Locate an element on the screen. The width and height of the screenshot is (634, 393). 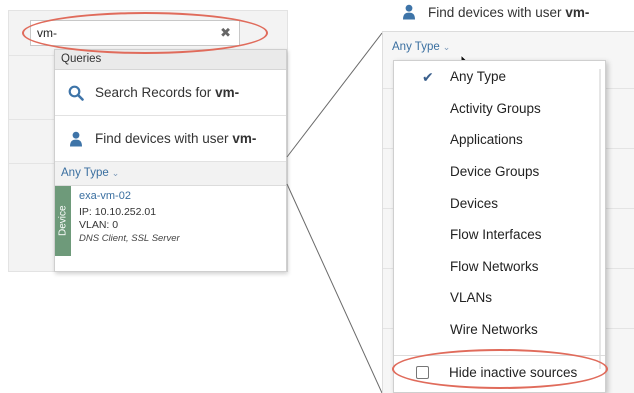
global-search-box: ✖ is located at coordinates (135, 33).